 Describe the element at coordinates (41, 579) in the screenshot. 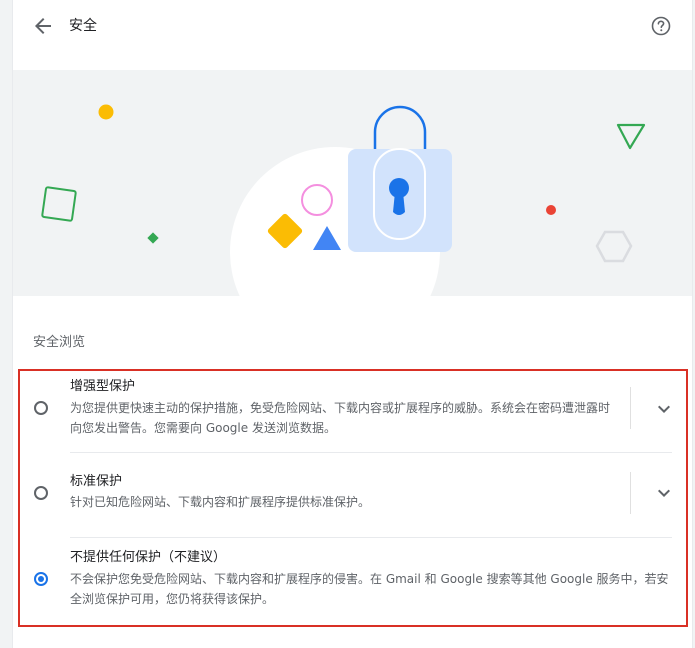

I see `no-protection-radio` at that location.